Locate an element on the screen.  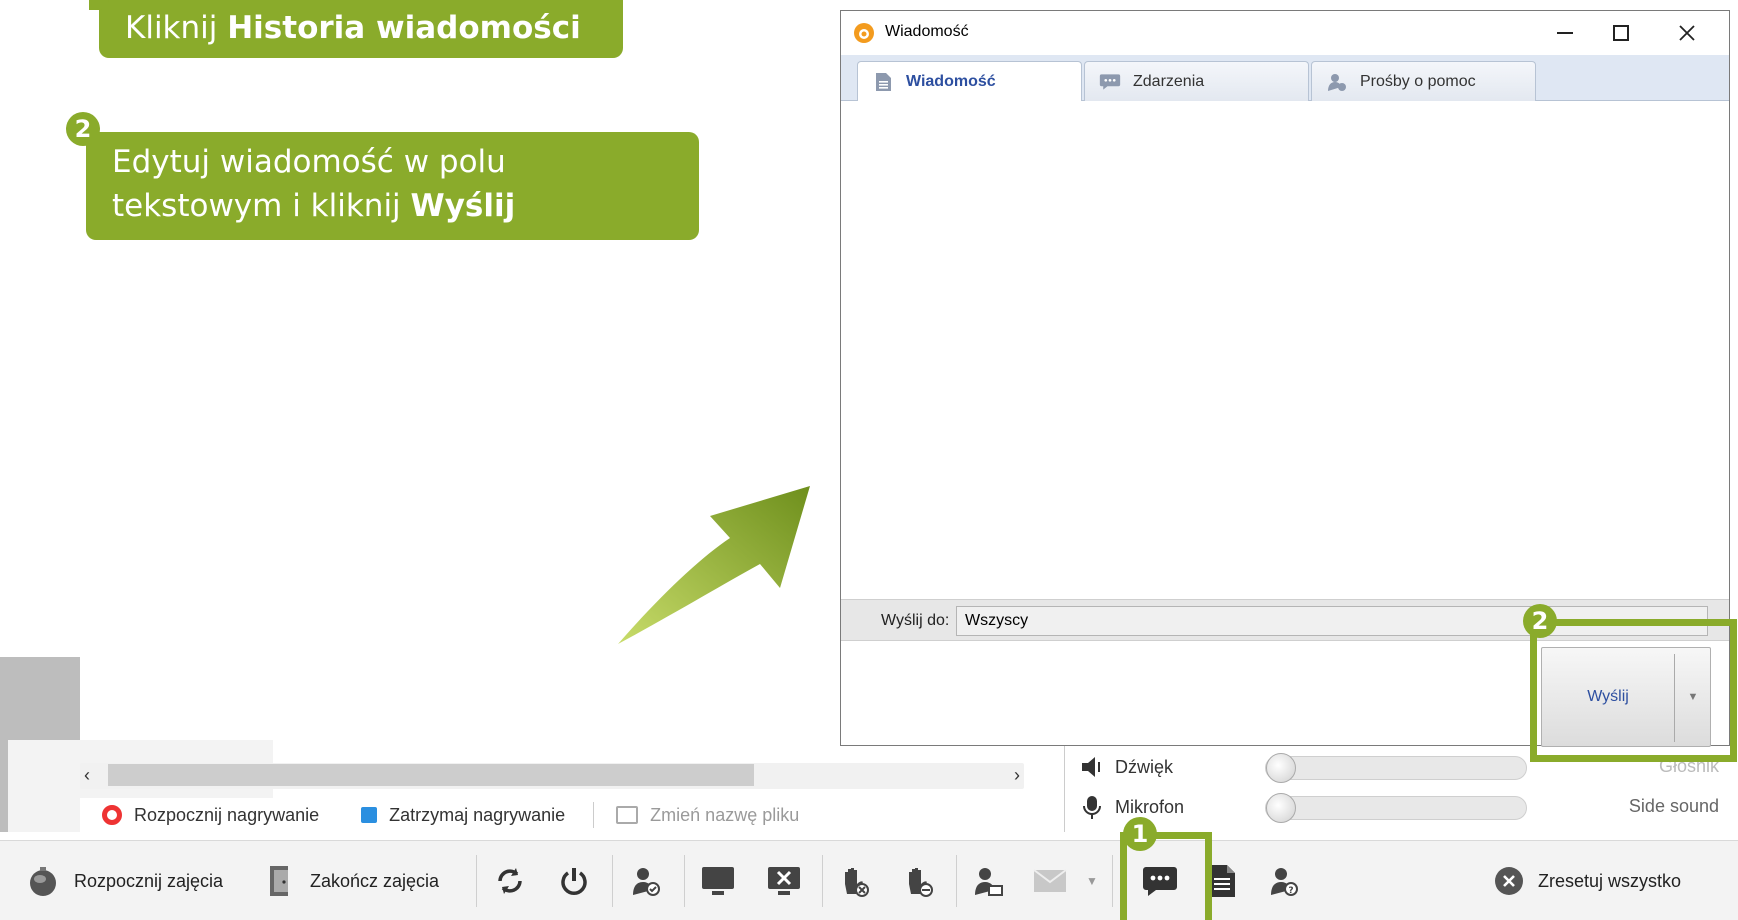
door-icon is located at coordinates (279, 881).